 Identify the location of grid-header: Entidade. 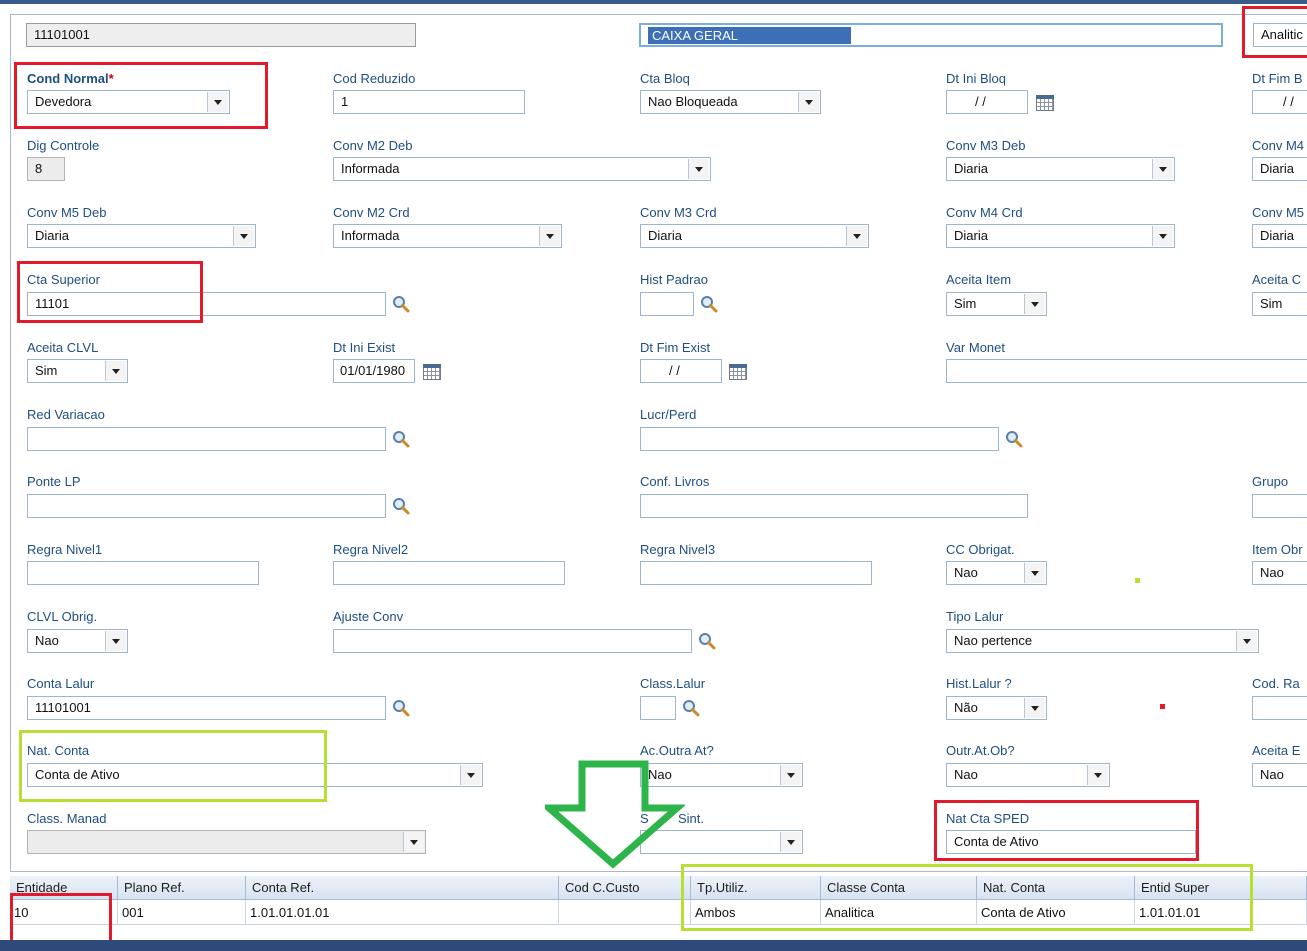
(64, 888).